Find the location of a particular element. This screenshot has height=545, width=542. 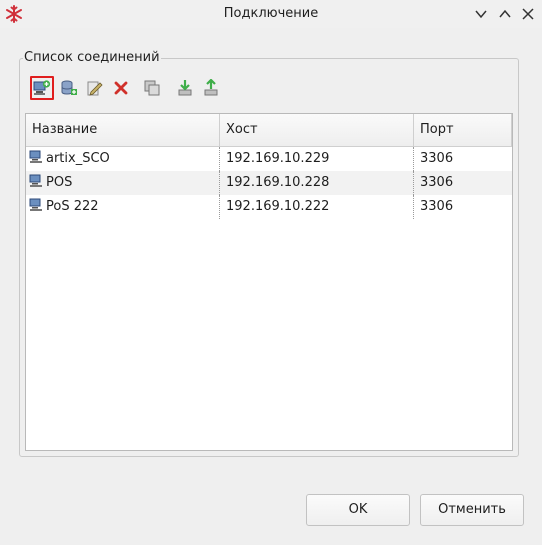

ok-button: OK is located at coordinates (358, 510).